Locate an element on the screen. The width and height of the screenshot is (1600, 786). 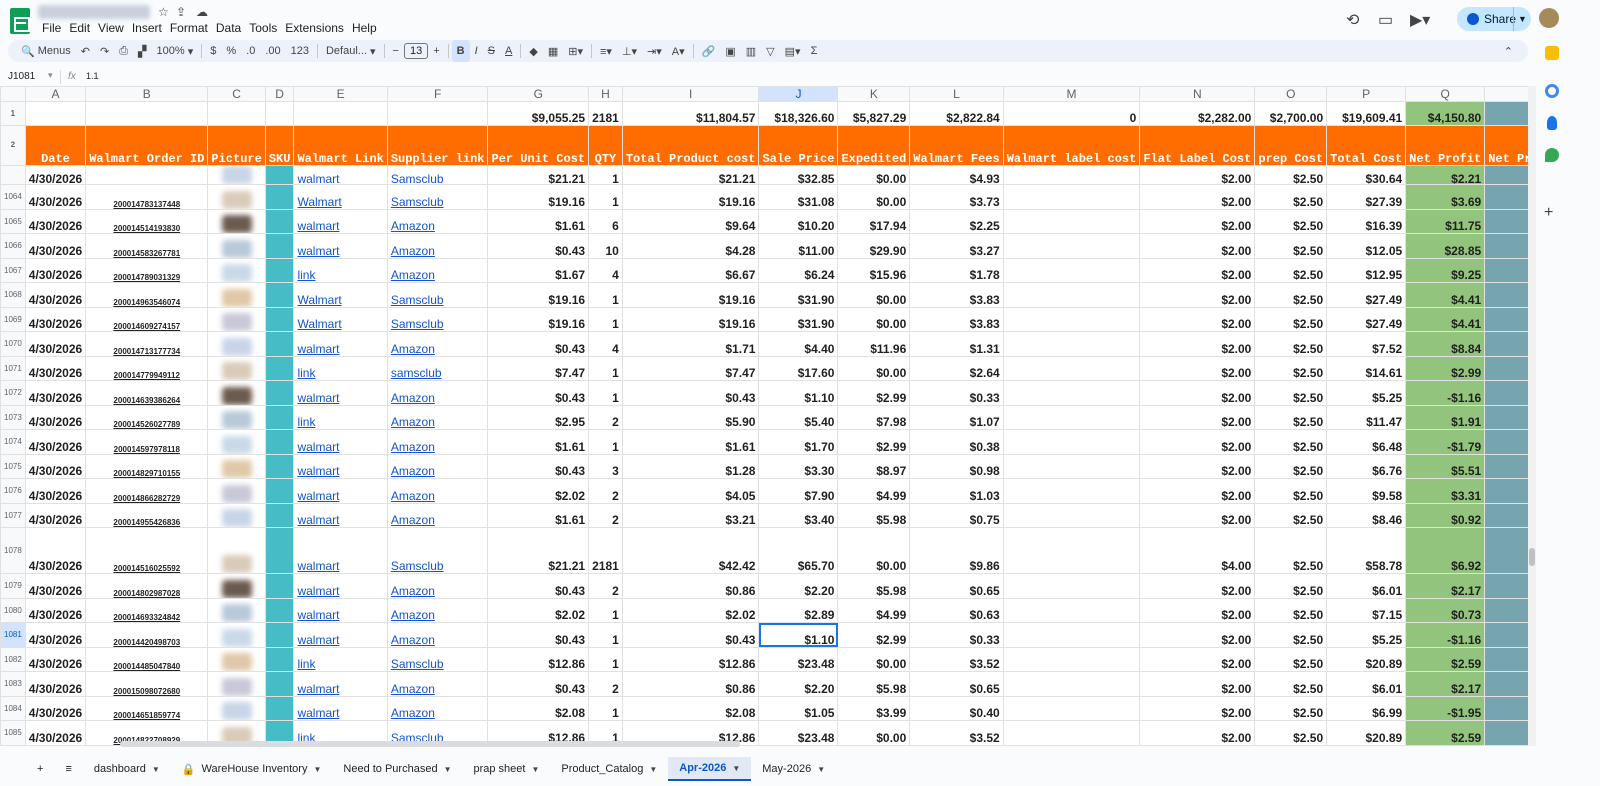
tab-dashboard: dashboard ▼ is located at coordinates (127, 769).